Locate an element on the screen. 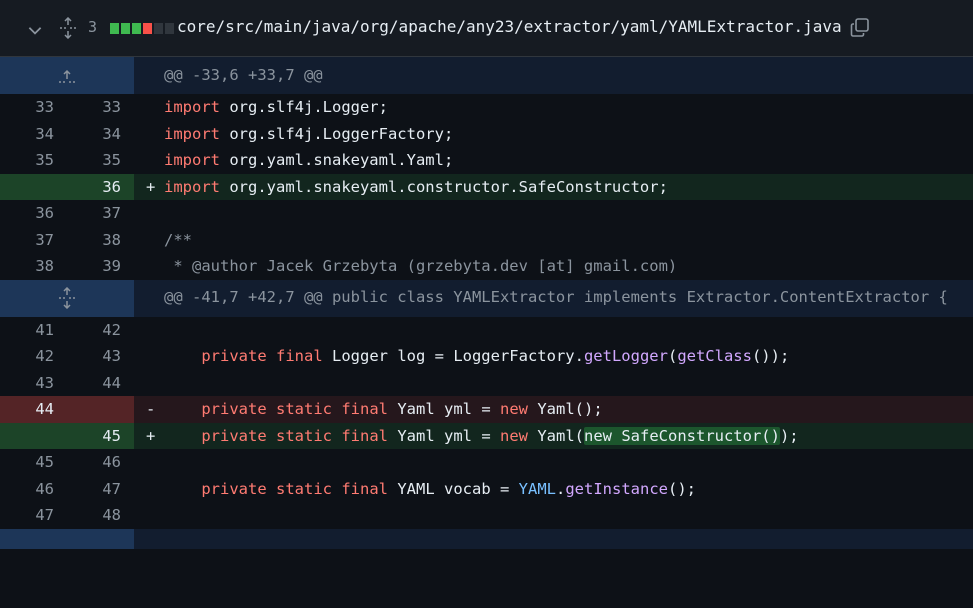 The height and width of the screenshot is (608, 973). code-text: Yaml( is located at coordinates (556, 435).